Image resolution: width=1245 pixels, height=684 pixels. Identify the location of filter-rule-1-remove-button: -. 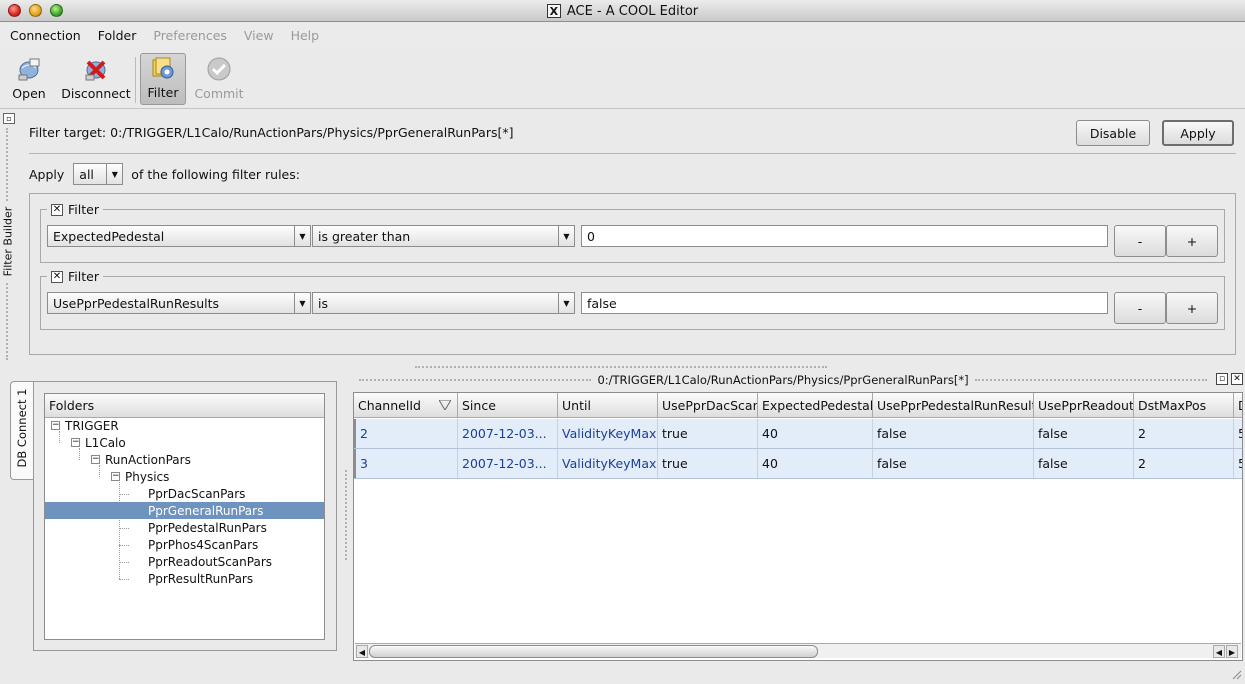
(1140, 241).